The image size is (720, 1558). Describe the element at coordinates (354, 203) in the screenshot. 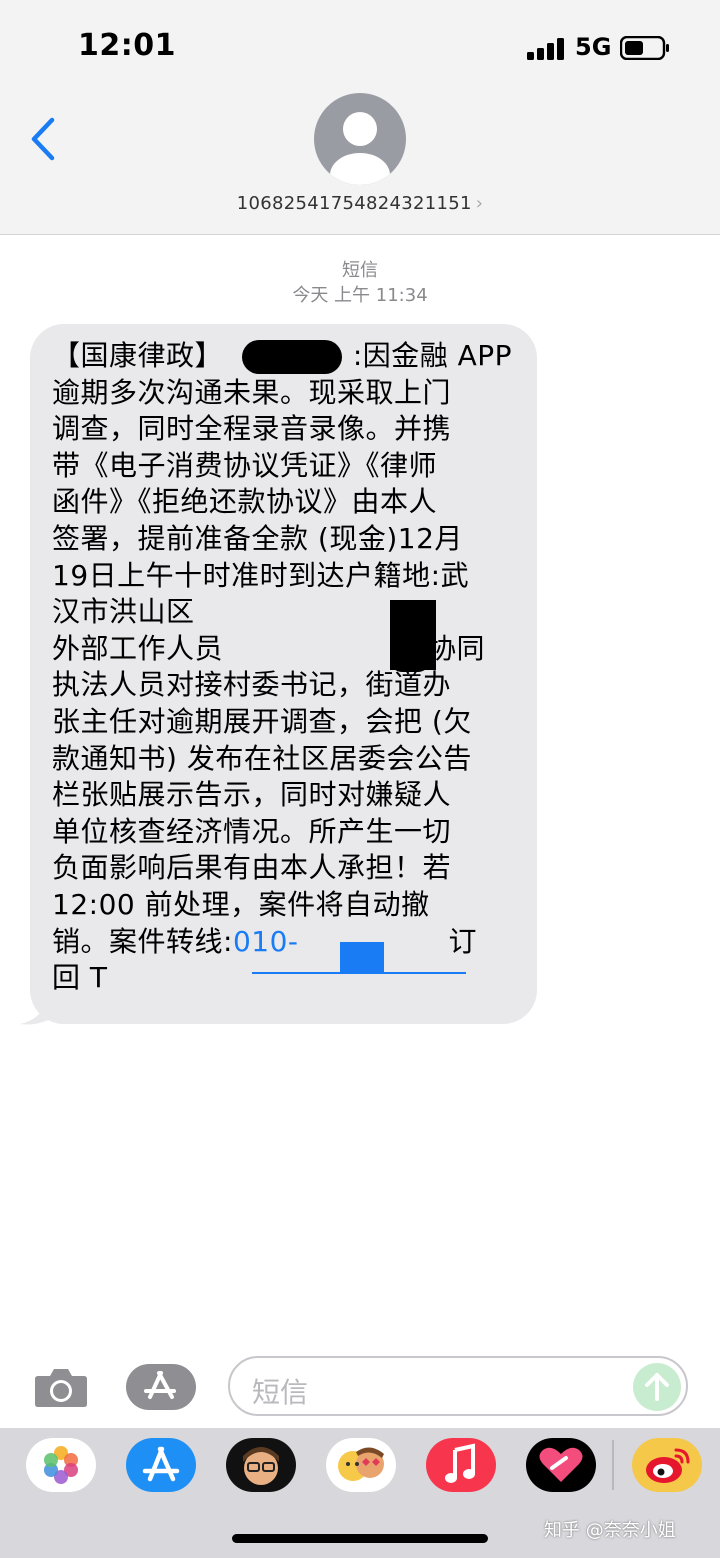

I see `contact-number: 10682541754824321151` at that location.